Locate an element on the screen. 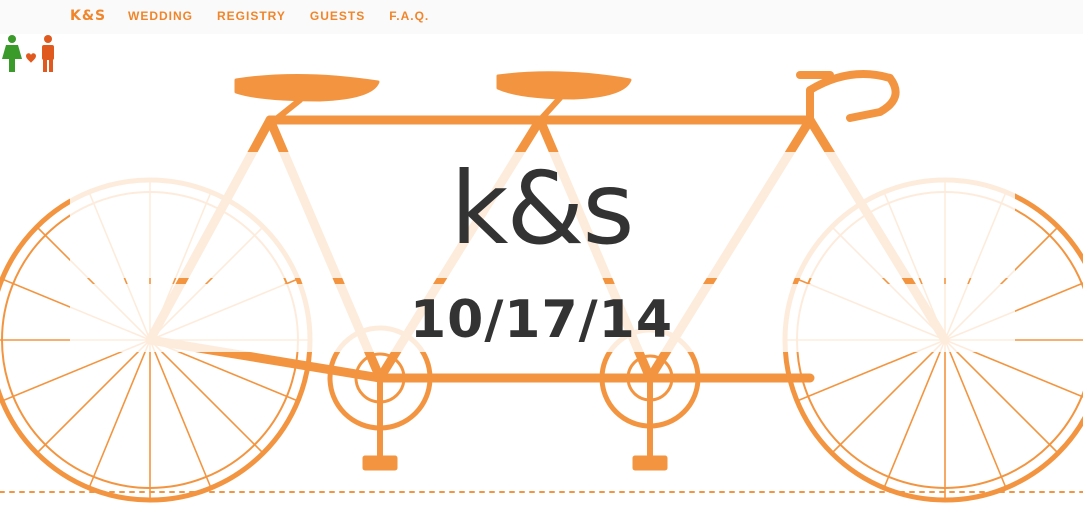 The image size is (1083, 521). nav-item-wedding: WEDDING is located at coordinates (160, 16).